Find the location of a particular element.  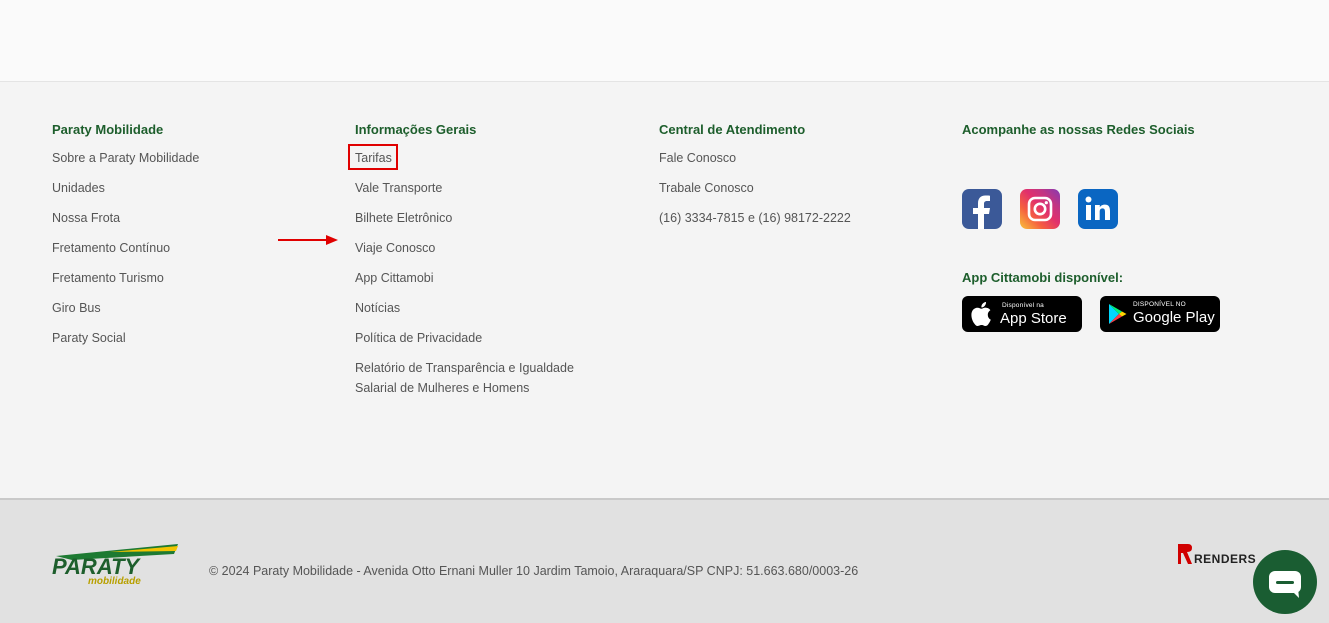

column-title-info: Informações Gerais is located at coordinates (416, 129).